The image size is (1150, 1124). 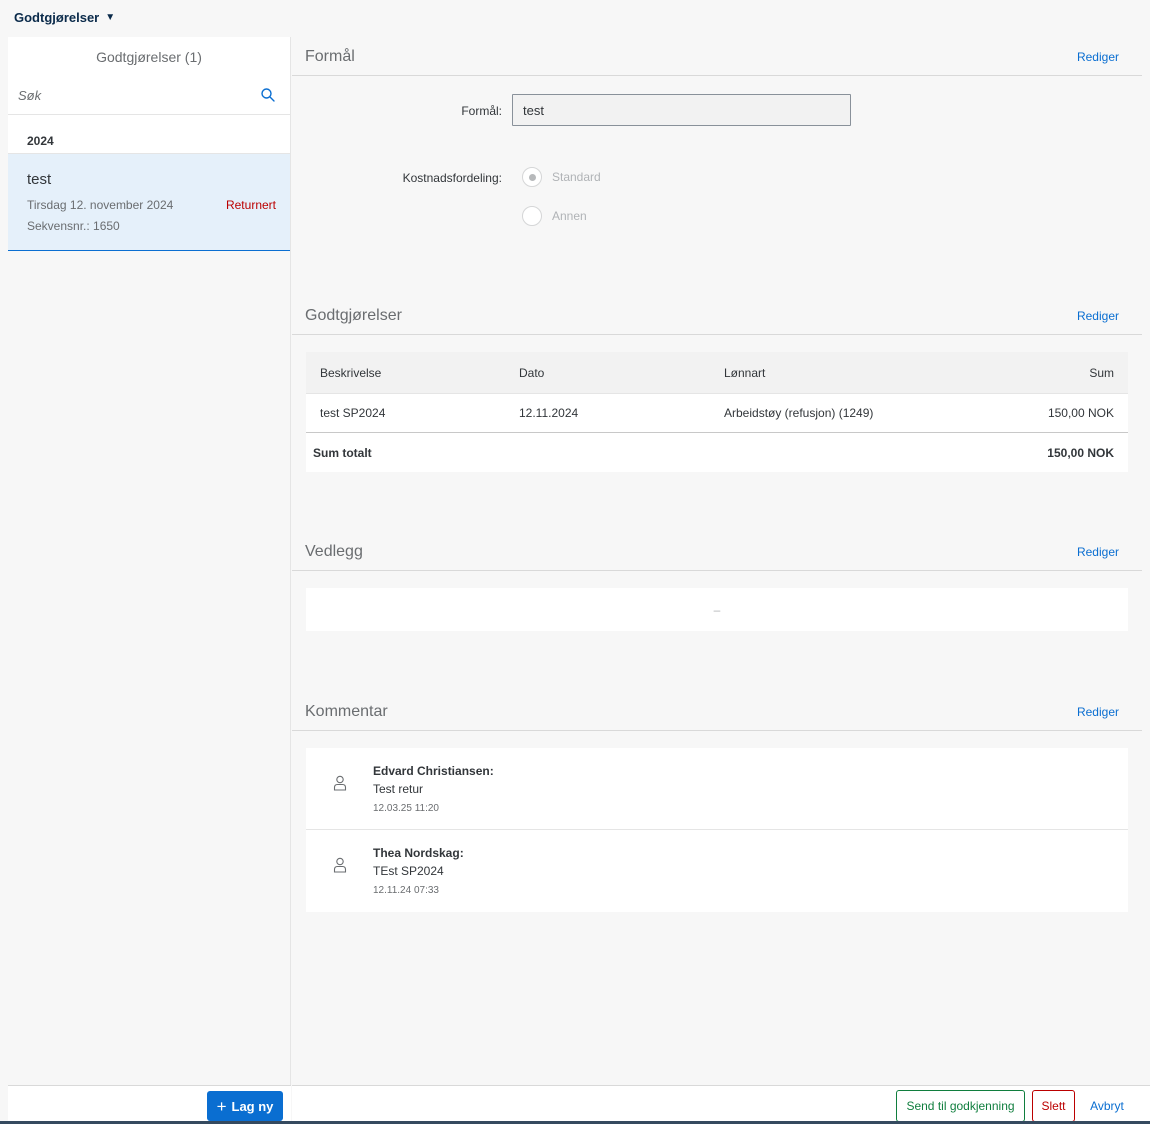 What do you see at coordinates (418, 853) in the screenshot?
I see `comment-author: Thea Nordskag:` at bounding box center [418, 853].